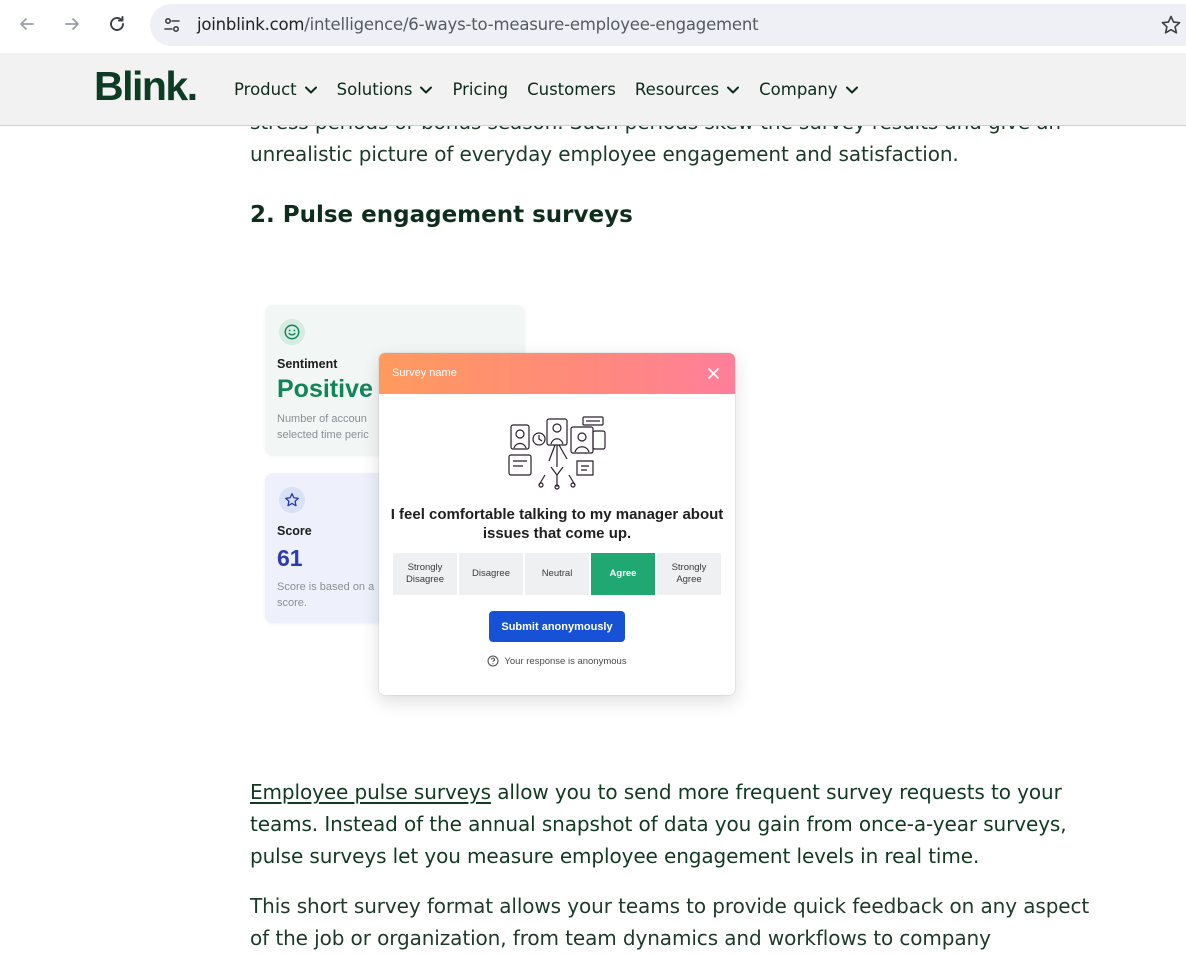 Image resolution: width=1186 pixels, height=954 pixels. Describe the element at coordinates (325, 389) in the screenshot. I see `sentiment-value: Positive` at that location.